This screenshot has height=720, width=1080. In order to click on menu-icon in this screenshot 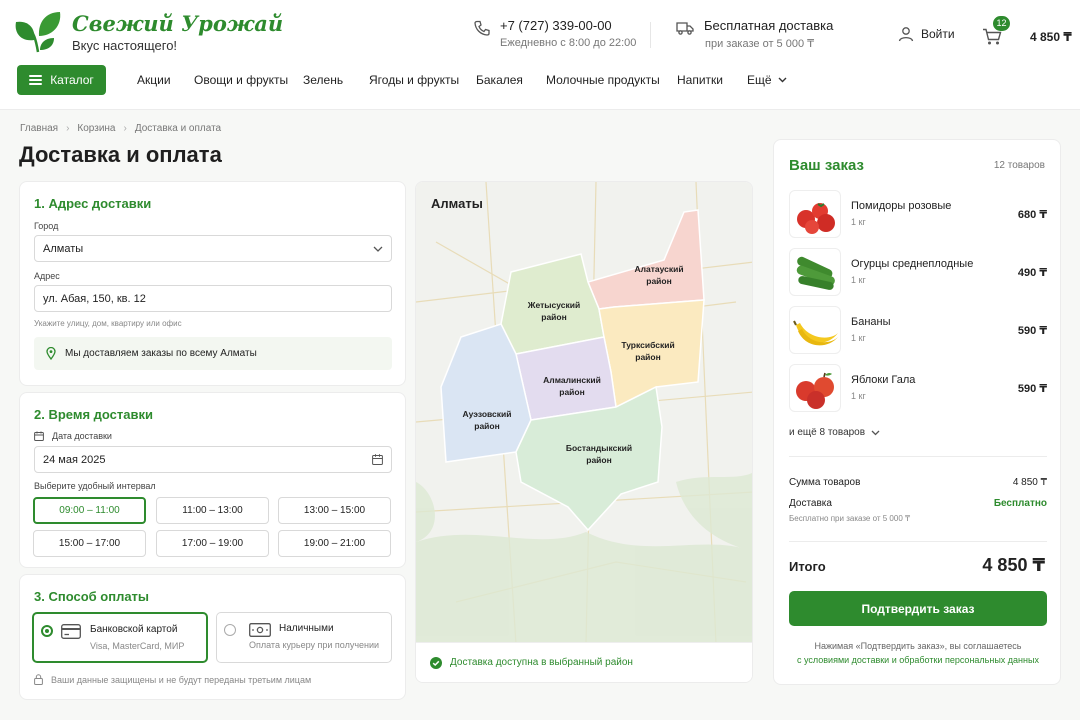, I will do `click(36, 80)`.